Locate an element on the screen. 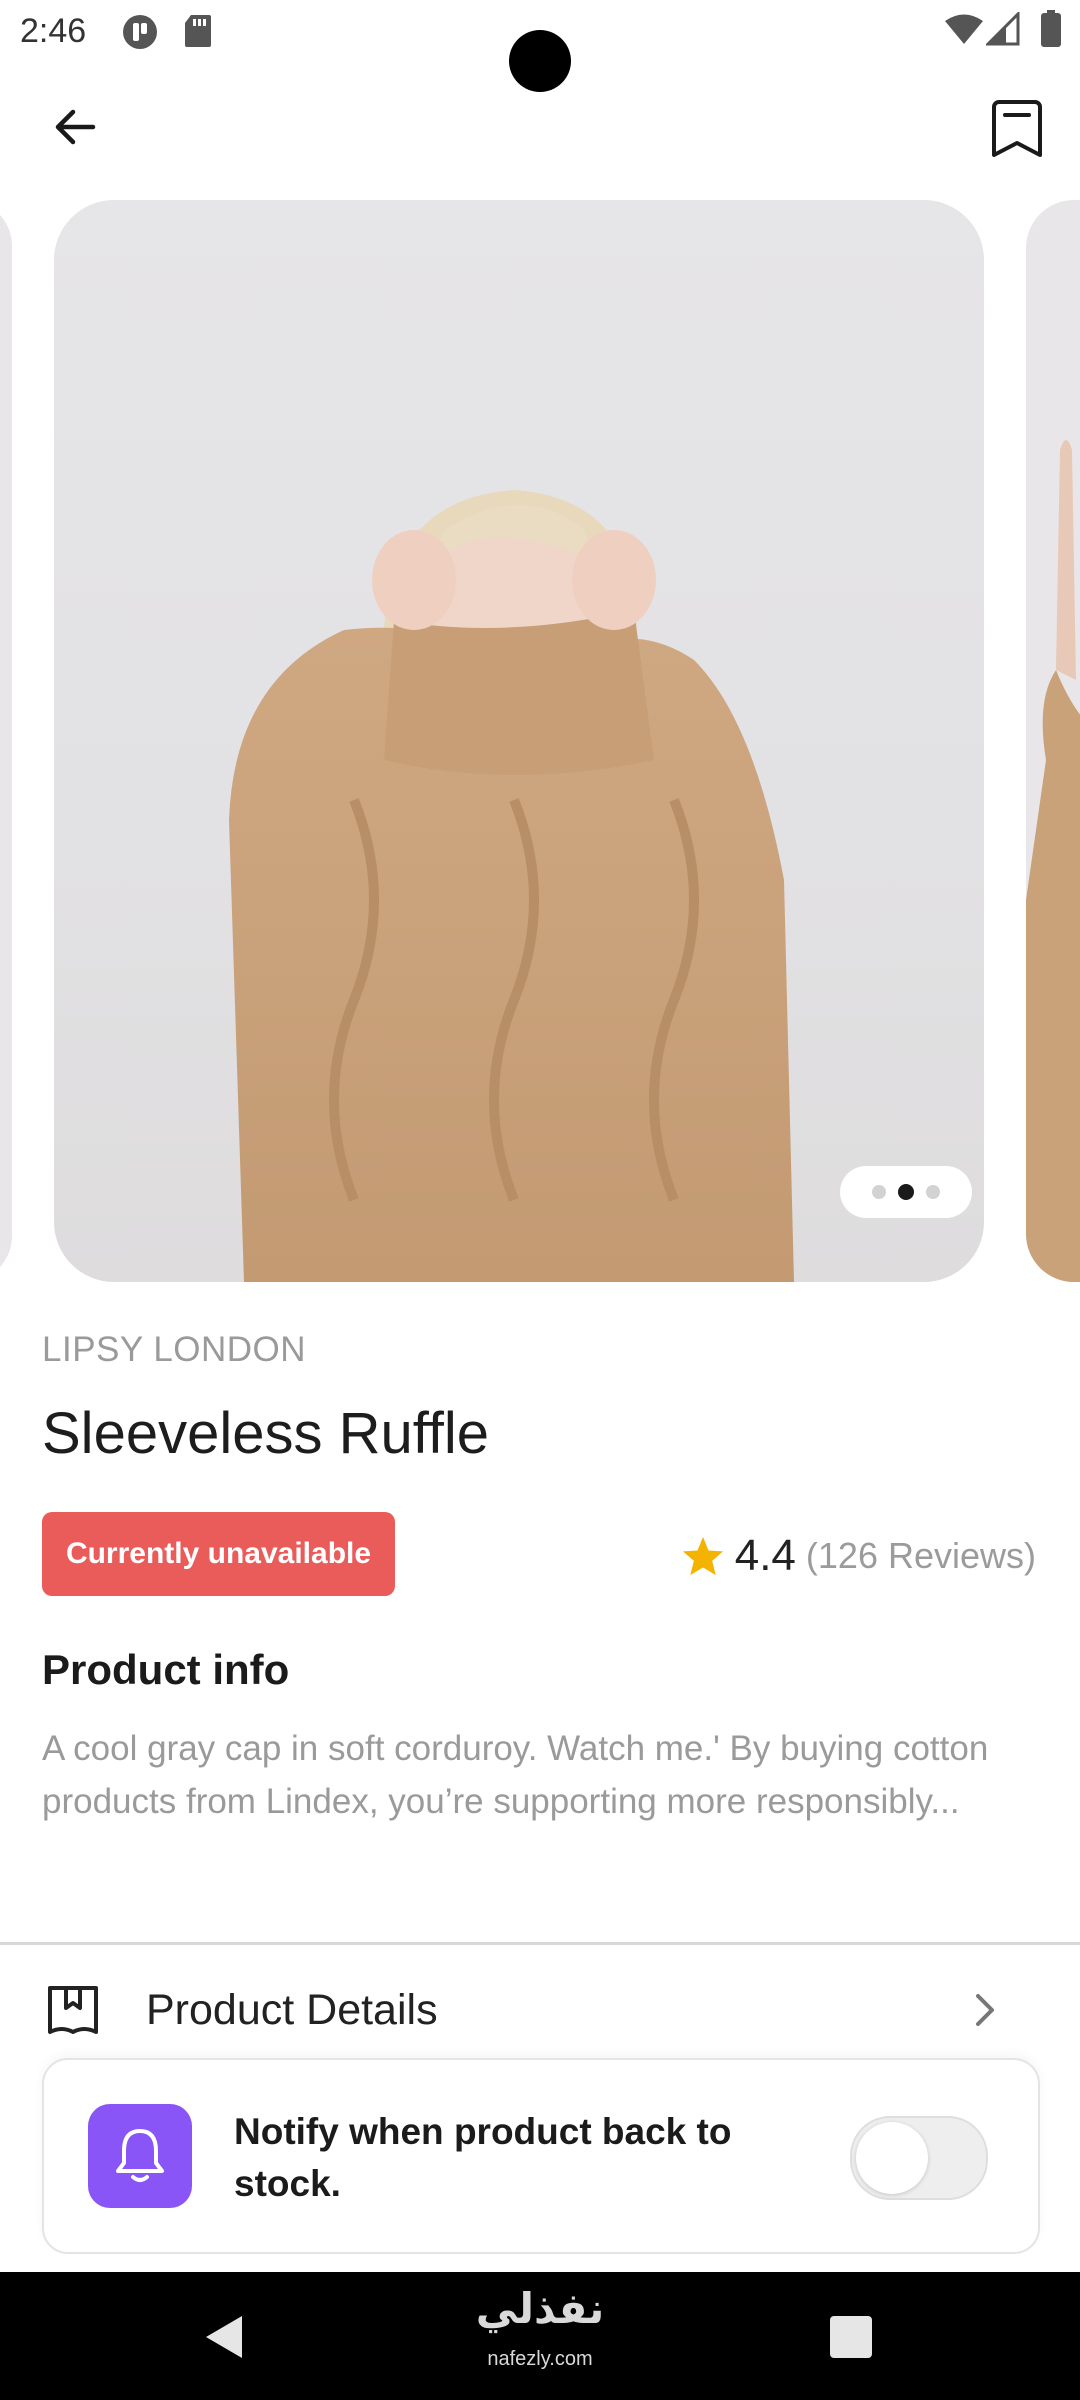 The width and height of the screenshot is (1080, 2400). app-notification-icon is located at coordinates (140, 32).